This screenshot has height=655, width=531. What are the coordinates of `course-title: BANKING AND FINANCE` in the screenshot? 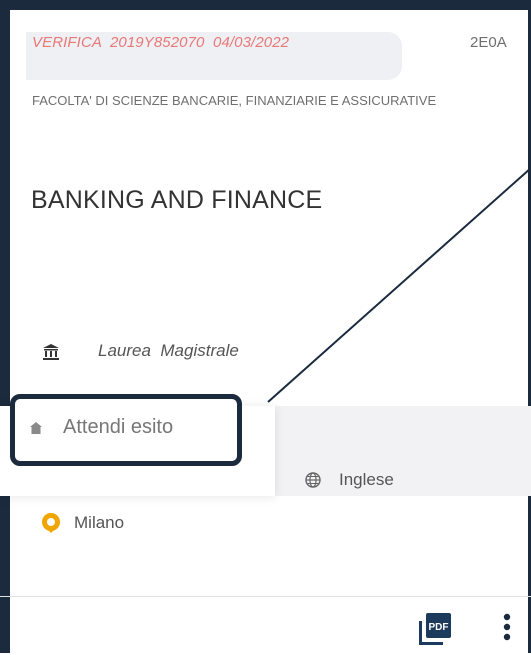 It's located at (177, 200).